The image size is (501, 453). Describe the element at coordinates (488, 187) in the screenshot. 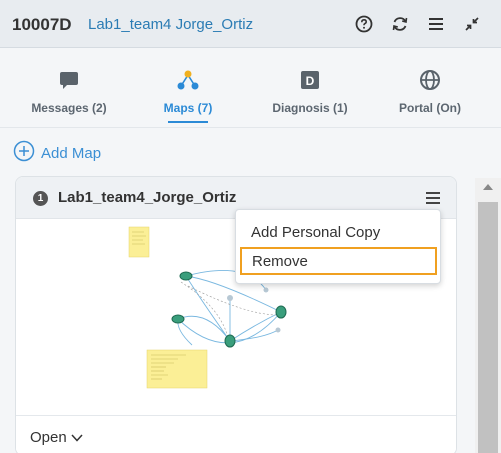

I see `scroll-up-arrow-icon` at that location.